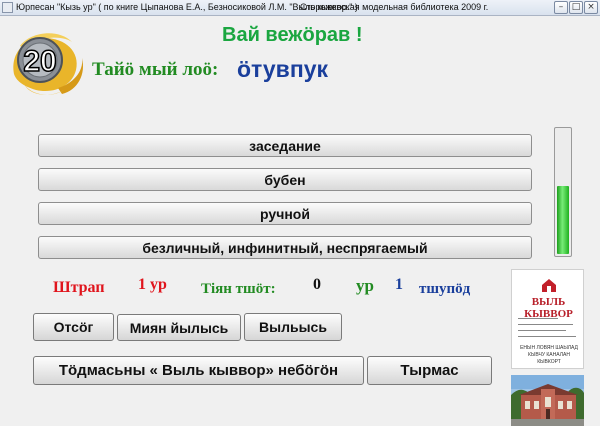 The width and height of the screenshot is (600, 426). I want to click on progress-fill, so click(563, 220).